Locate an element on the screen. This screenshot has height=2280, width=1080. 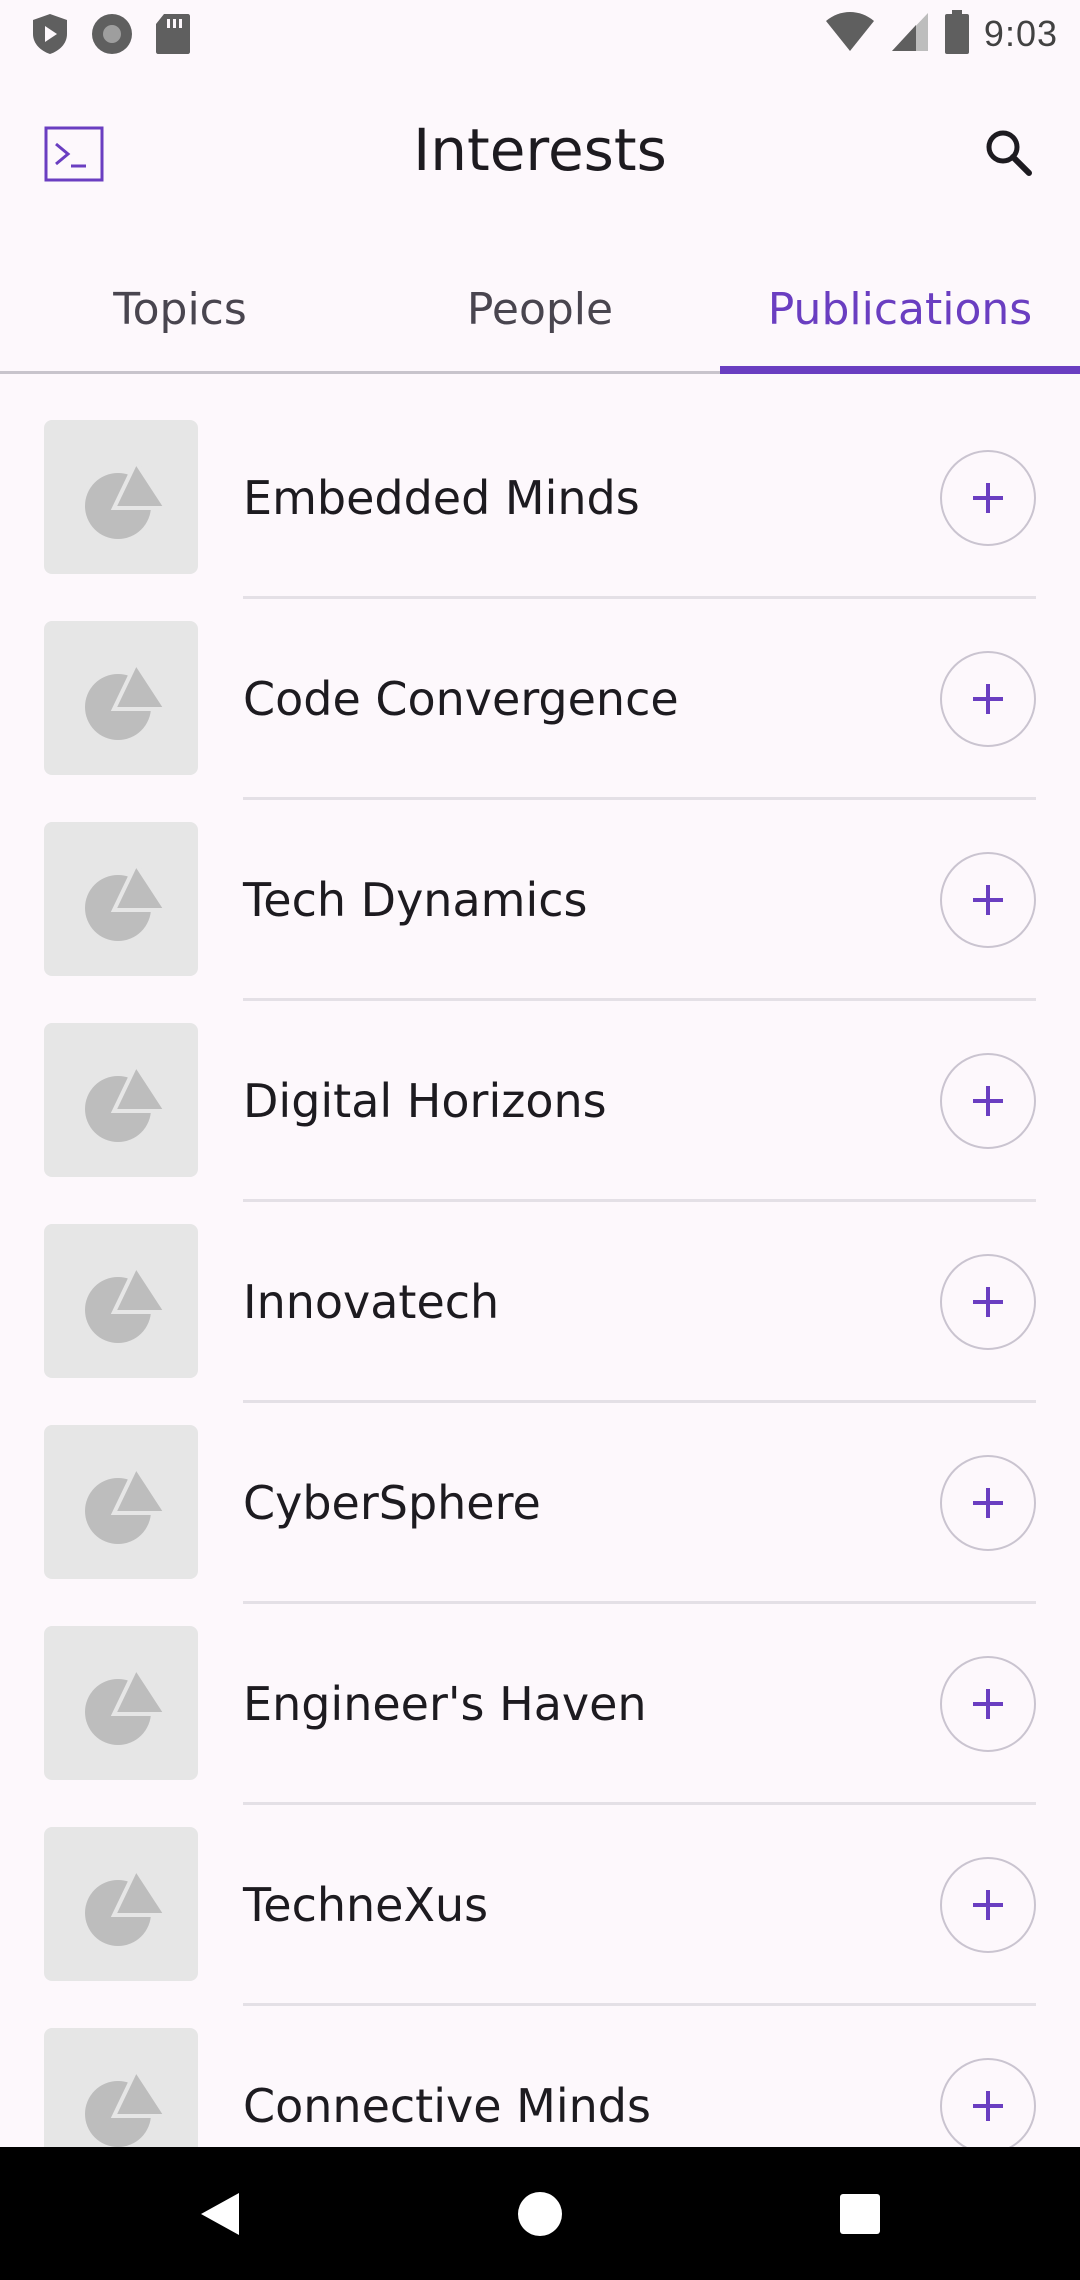
sd-card-icon is located at coordinates (173, 36).